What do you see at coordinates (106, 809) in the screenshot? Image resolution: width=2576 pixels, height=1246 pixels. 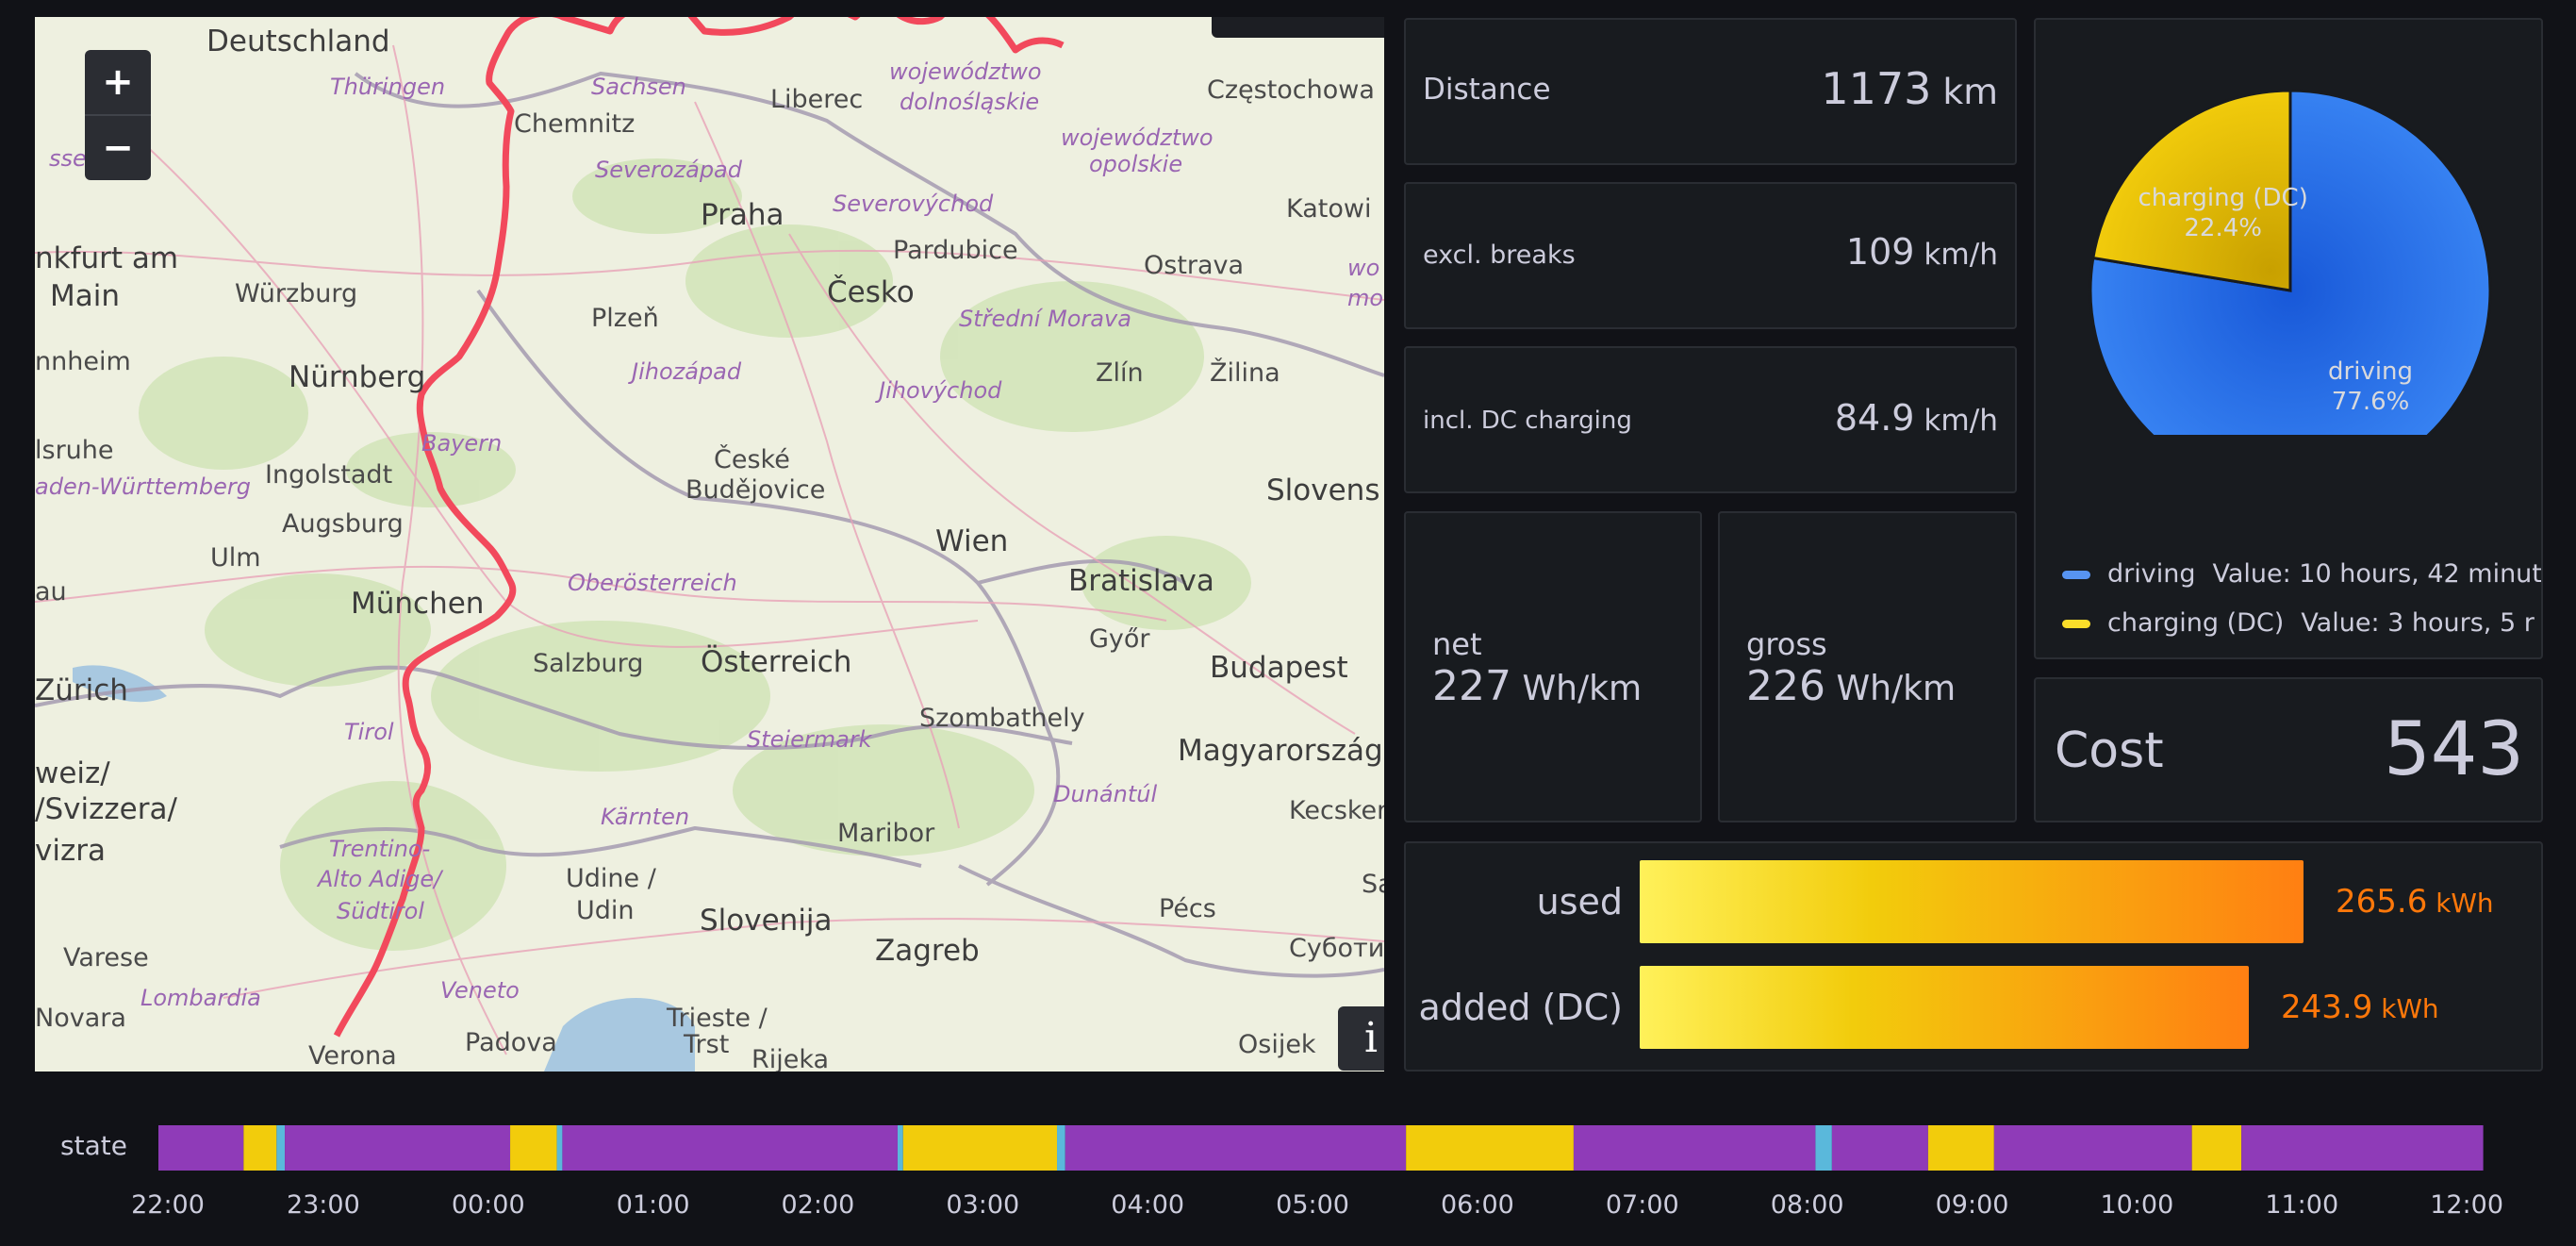 I see `map-place-label: /Svizzera/` at bounding box center [106, 809].